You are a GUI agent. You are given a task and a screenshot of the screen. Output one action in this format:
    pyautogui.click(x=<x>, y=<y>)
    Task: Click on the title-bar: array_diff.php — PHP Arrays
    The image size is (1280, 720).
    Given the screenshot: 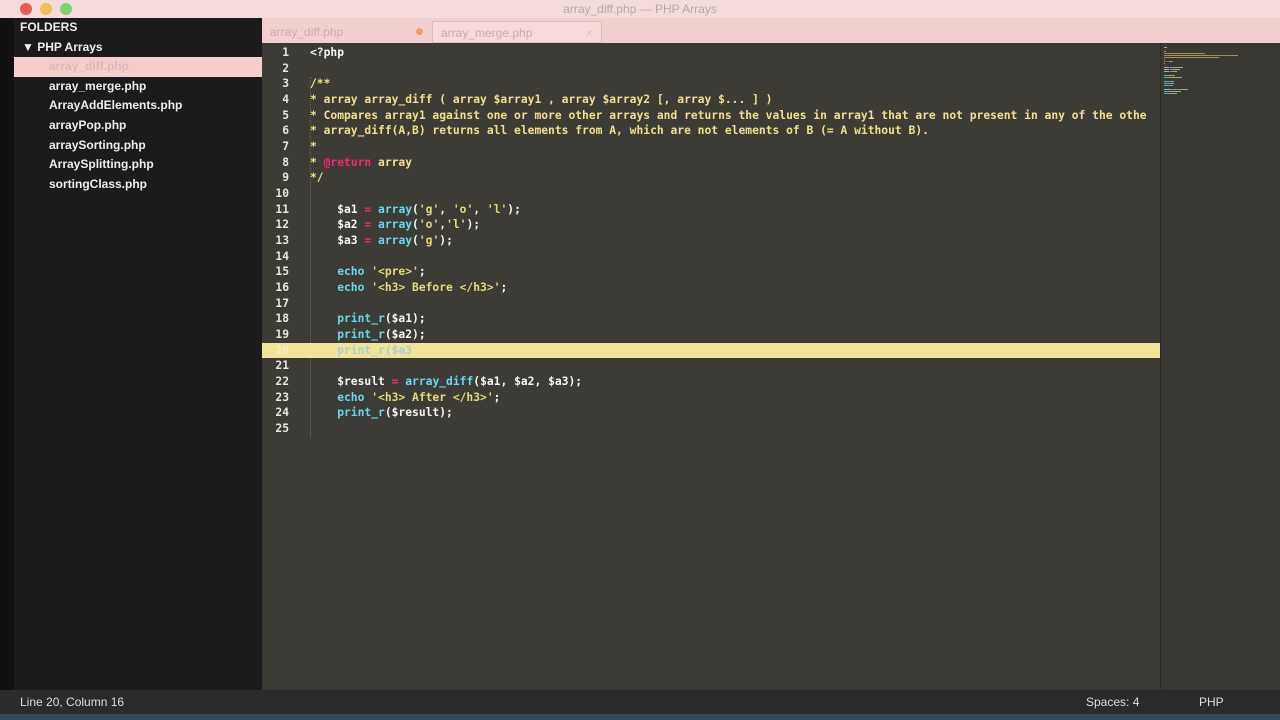 What is the action you would take?
    pyautogui.click(x=640, y=9)
    